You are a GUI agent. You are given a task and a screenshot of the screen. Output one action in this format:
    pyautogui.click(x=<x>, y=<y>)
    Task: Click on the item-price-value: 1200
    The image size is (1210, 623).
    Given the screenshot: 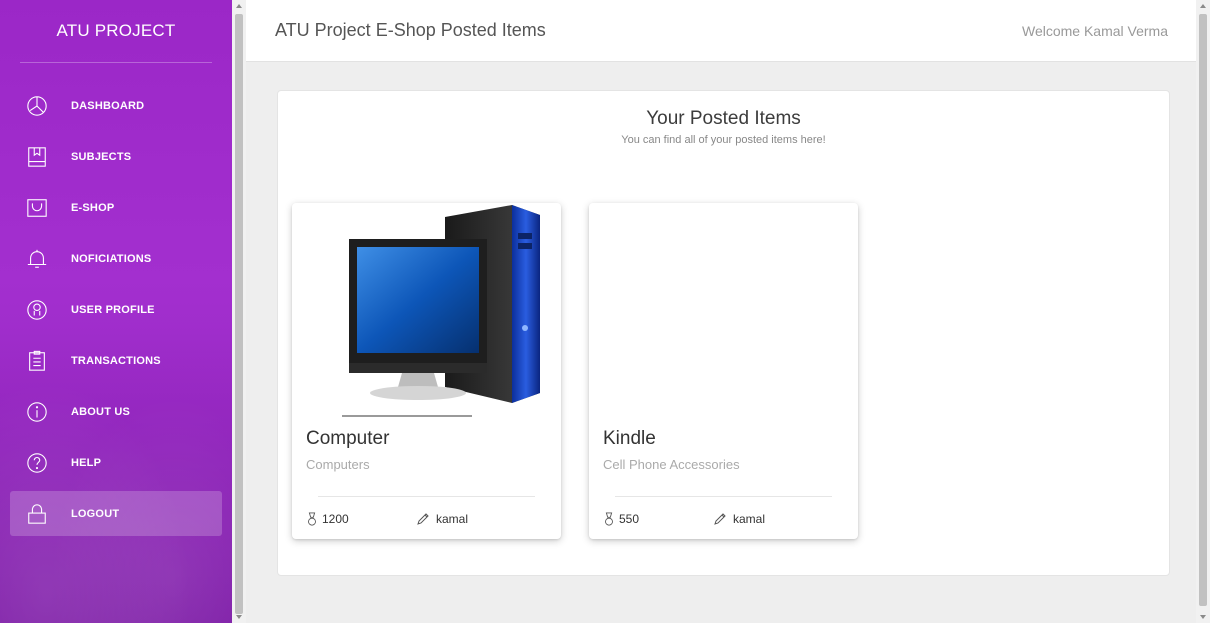 What is the action you would take?
    pyautogui.click(x=335, y=519)
    